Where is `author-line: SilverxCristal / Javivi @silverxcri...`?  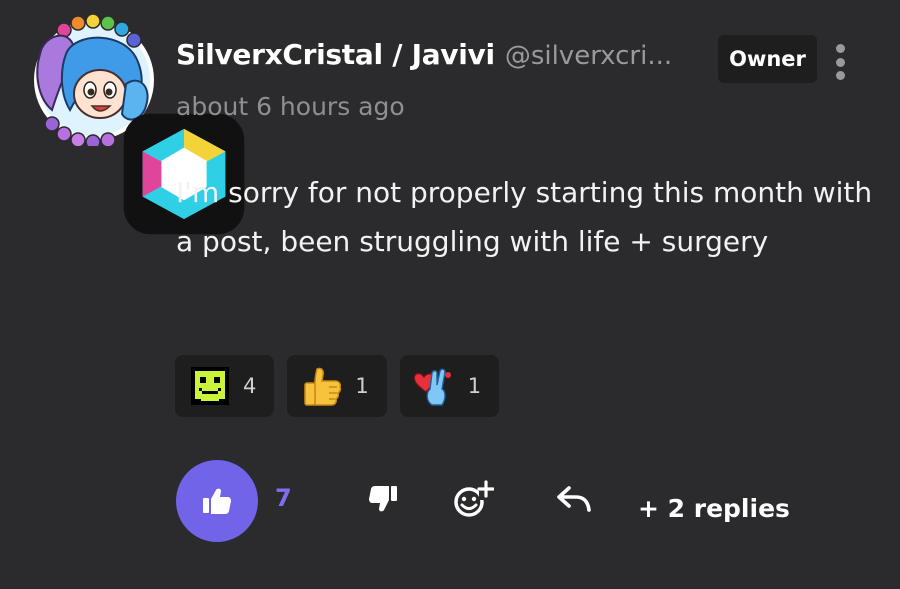
author-line: SilverxCristal / Javivi @silverxcri... is located at coordinates (424, 54).